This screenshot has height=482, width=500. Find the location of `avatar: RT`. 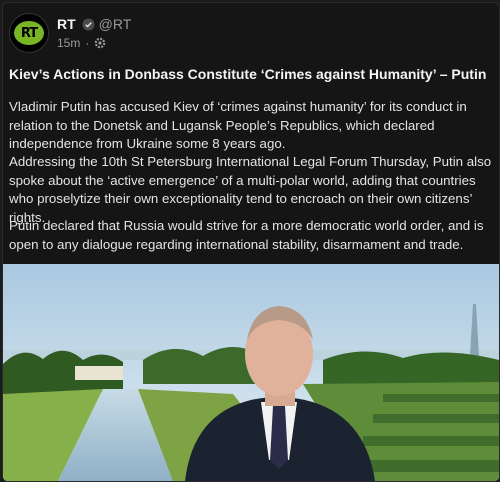

avatar: RT is located at coordinates (29, 33).